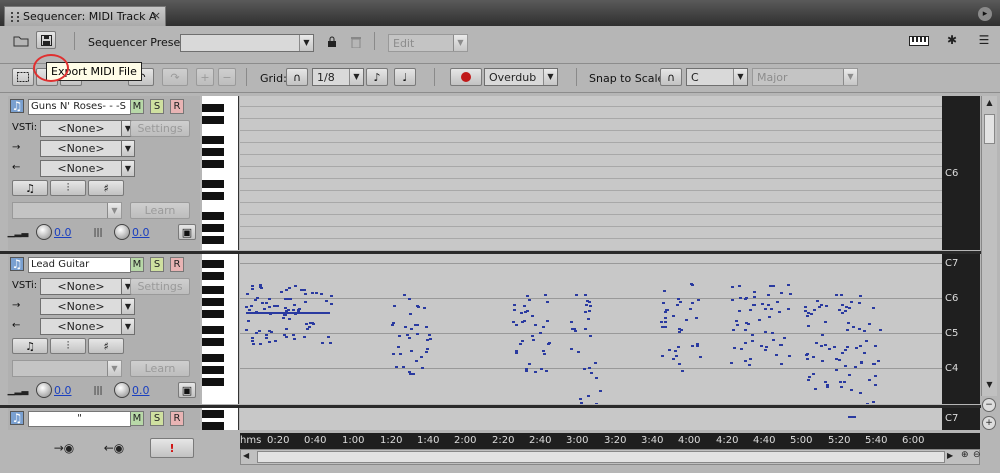 The width and height of the screenshot is (1000, 473). Describe the element at coordinates (15, 17) in the screenshot. I see `drag-grip-icon` at that location.